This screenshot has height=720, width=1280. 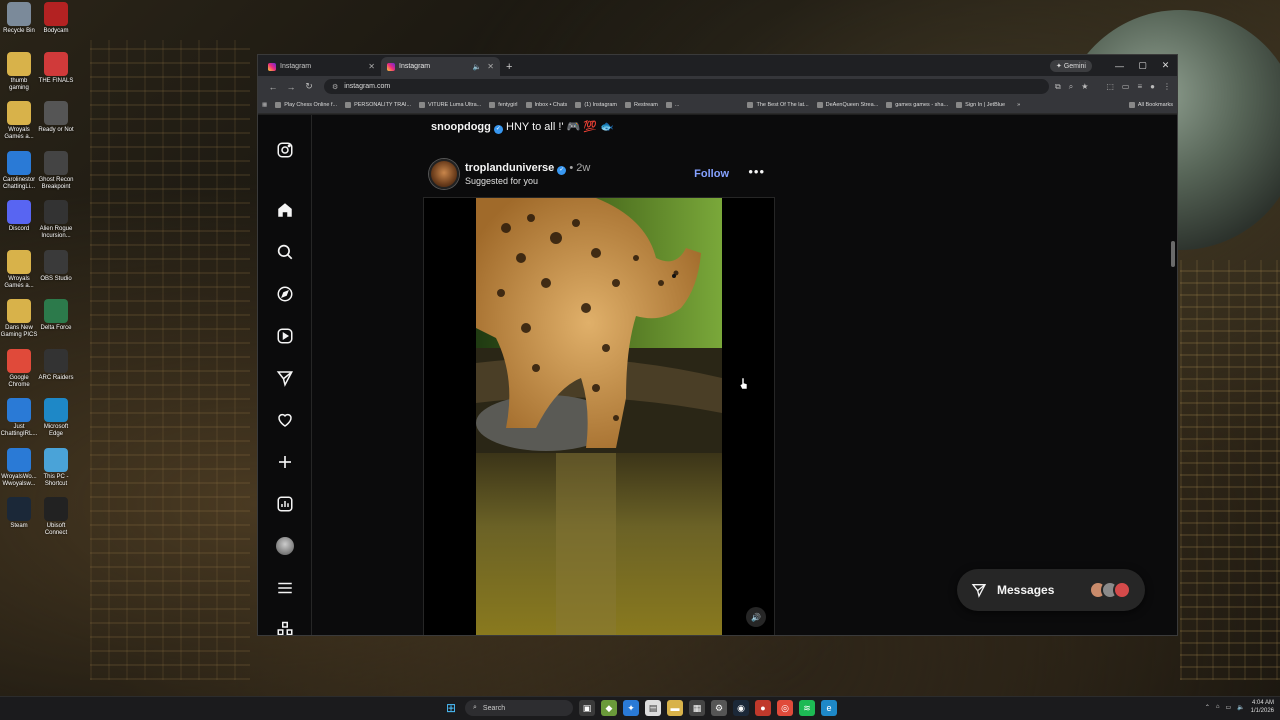 I want to click on steam-icon: ◉, so click(x=741, y=708).